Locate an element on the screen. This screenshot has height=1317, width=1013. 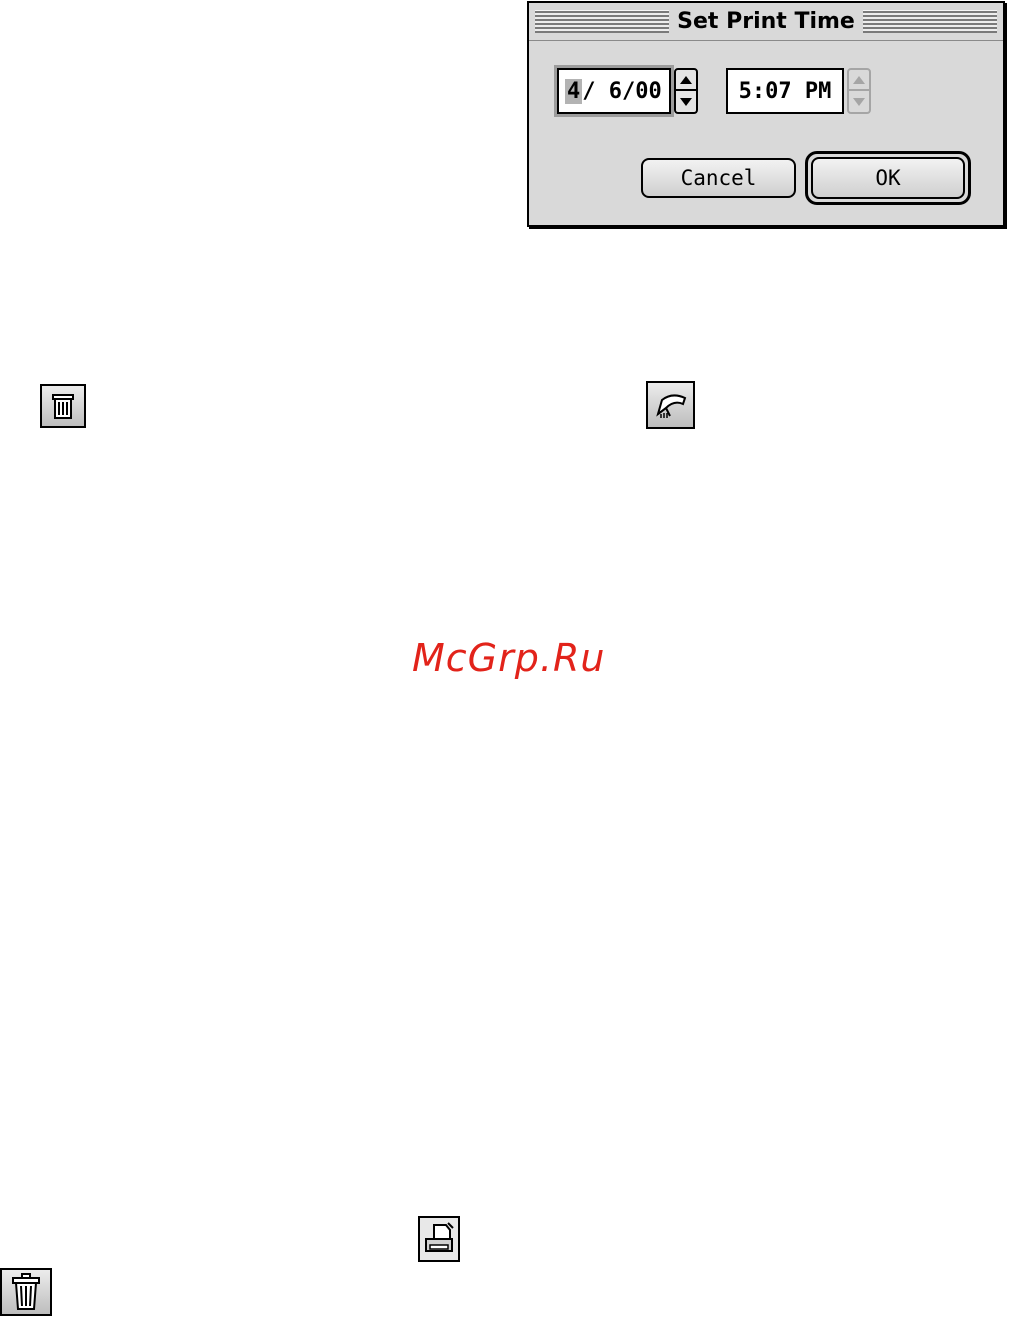
time-value: 5:07 PM is located at coordinates (785, 91).